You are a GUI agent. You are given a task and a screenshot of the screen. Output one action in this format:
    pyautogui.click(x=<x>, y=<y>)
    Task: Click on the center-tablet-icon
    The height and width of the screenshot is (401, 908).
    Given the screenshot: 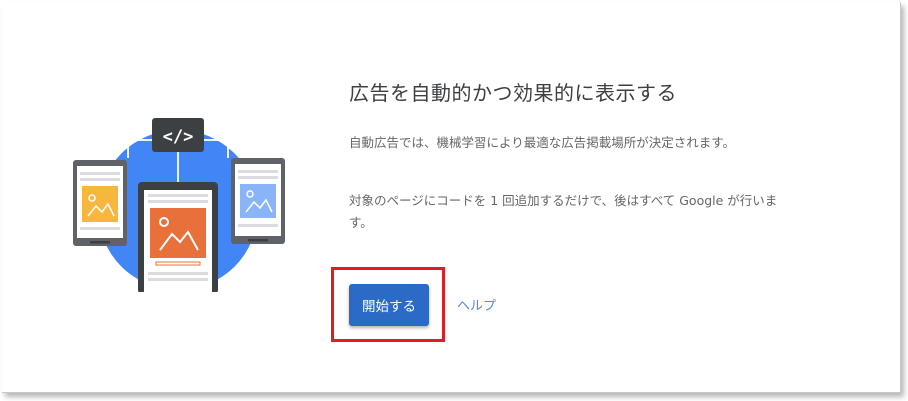 What is the action you would take?
    pyautogui.click(x=178, y=237)
    